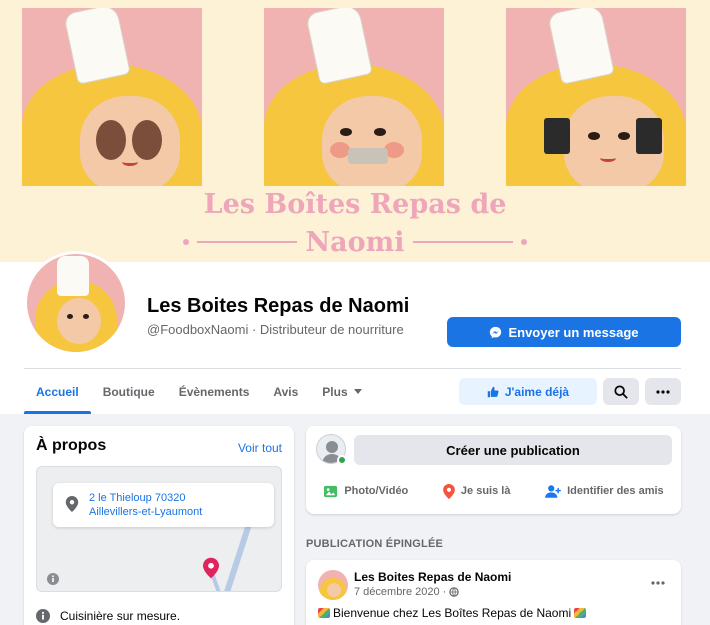 The height and width of the screenshot is (625, 710). Describe the element at coordinates (658, 580) in the screenshot. I see `post-options-button` at that location.